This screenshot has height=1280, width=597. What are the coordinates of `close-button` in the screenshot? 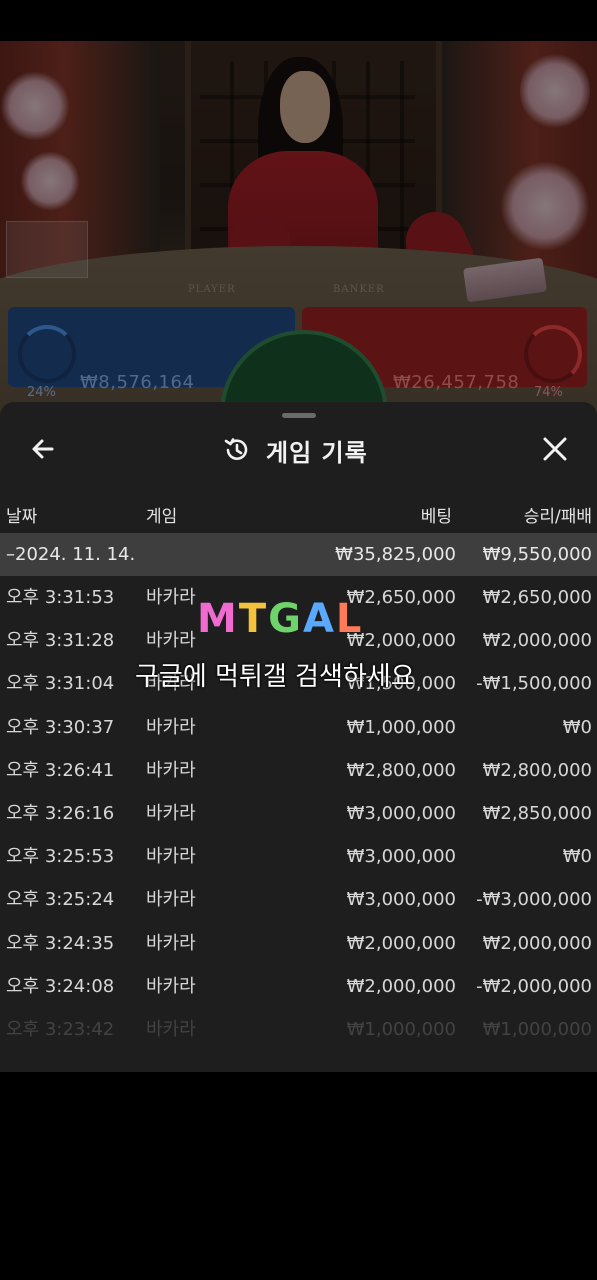 It's located at (555, 449).